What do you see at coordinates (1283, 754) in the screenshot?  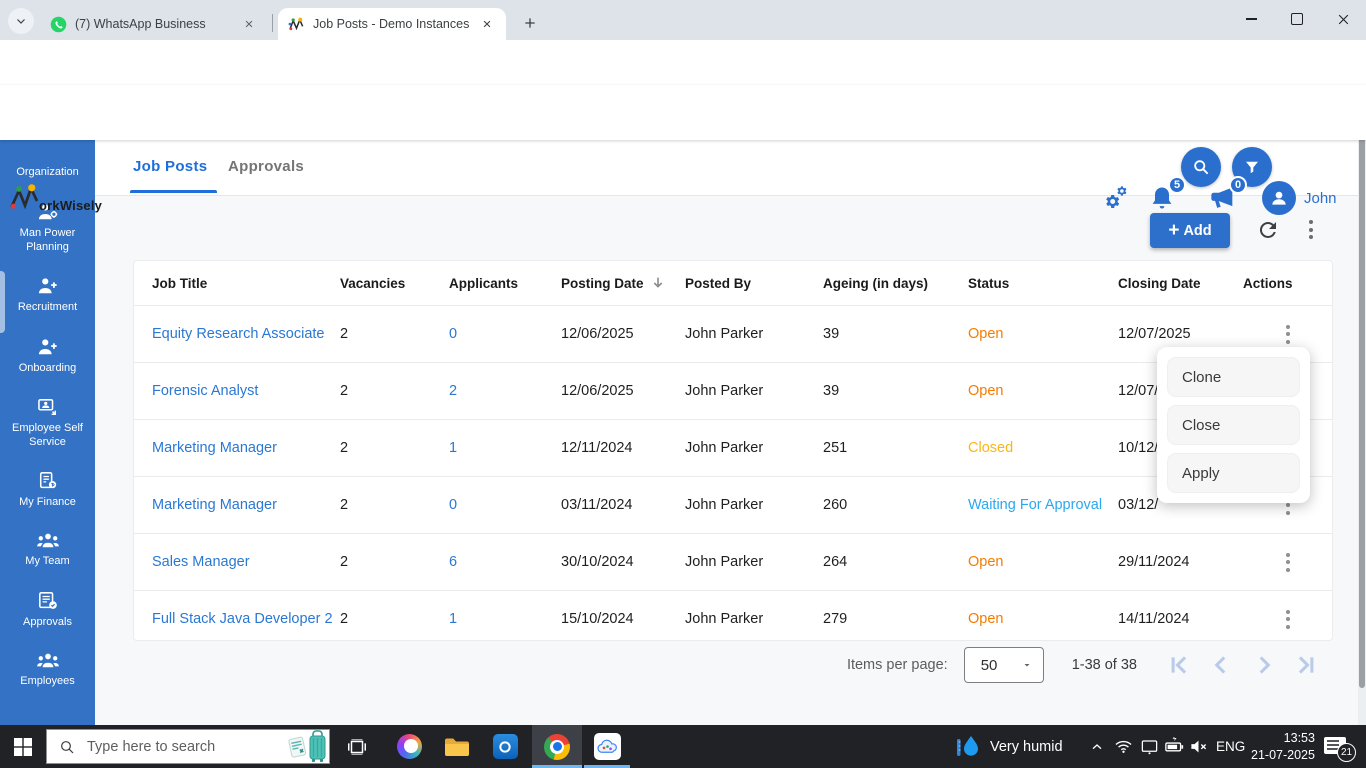 I see `date-text: 21-07-2025` at bounding box center [1283, 754].